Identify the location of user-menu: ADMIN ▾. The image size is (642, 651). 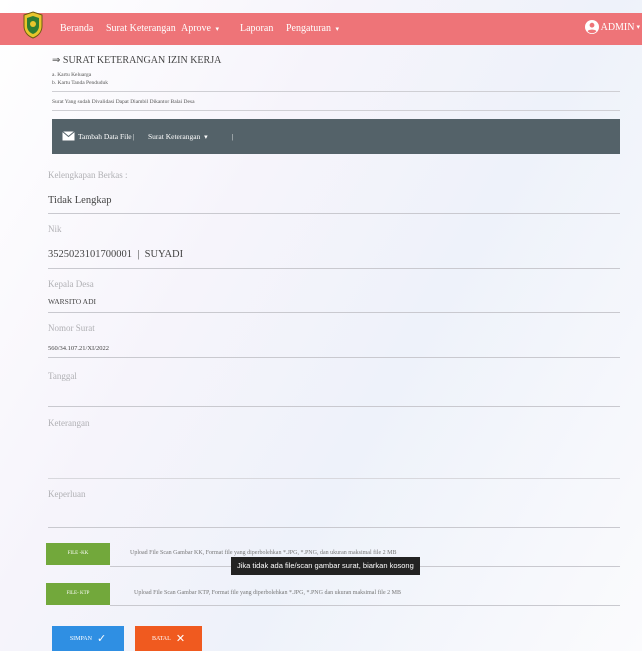
(612, 27).